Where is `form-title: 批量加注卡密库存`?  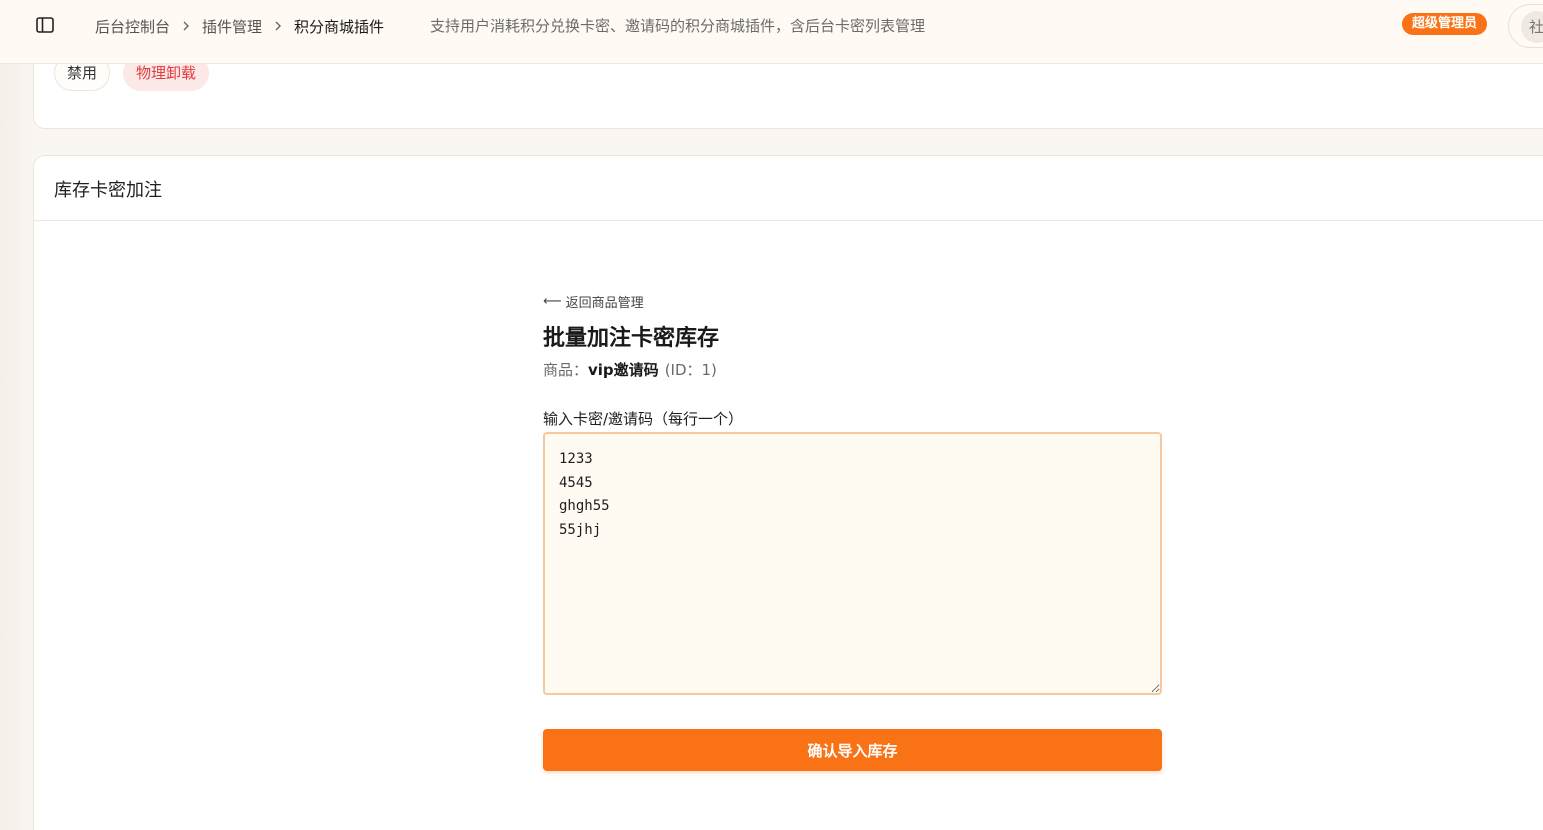 form-title: 批量加注卡密库存 is located at coordinates (631, 338).